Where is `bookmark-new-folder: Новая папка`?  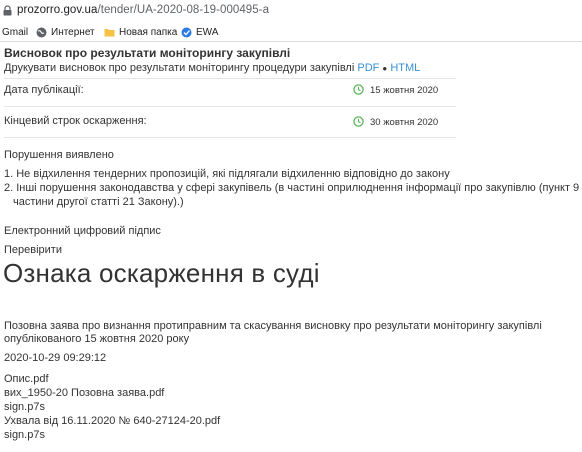
bookmark-new-folder: Новая папка is located at coordinates (140, 32).